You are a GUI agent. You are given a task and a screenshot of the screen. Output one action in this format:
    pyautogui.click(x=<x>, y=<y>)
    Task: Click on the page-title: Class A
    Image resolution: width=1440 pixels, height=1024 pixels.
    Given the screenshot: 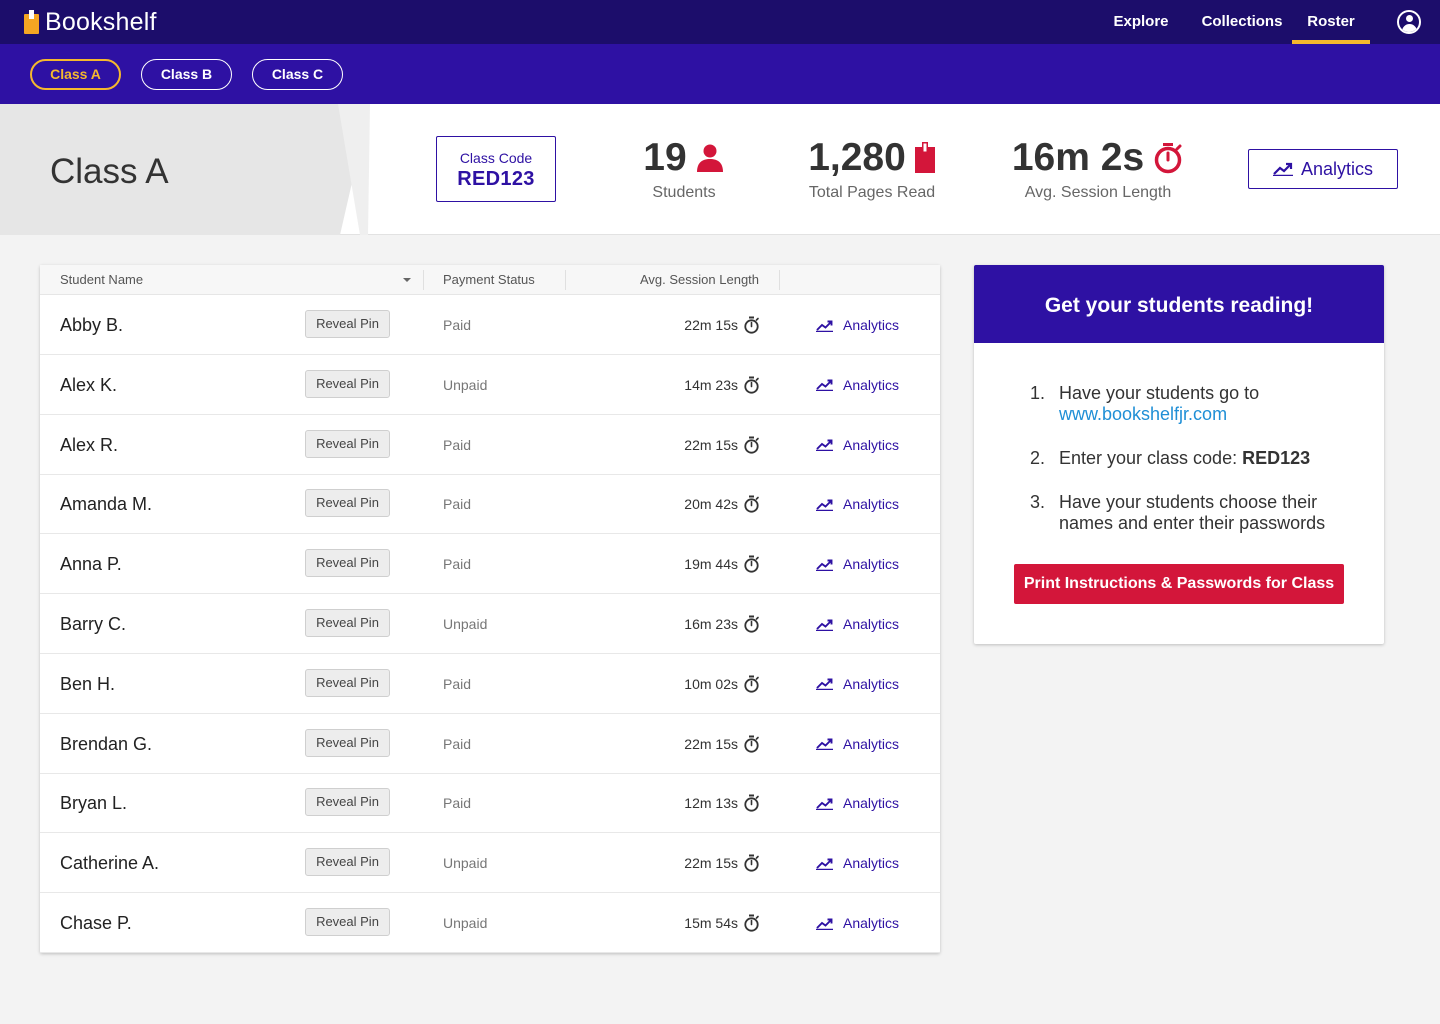 What is the action you would take?
    pyautogui.click(x=109, y=171)
    